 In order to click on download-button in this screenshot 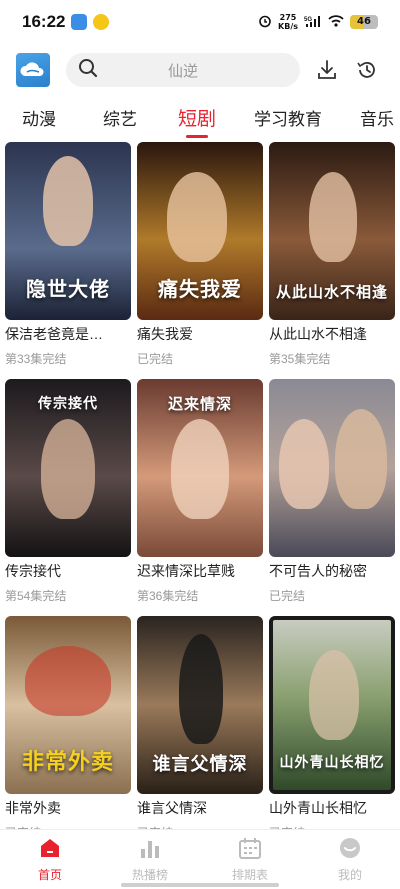, I will do `click(327, 70)`.